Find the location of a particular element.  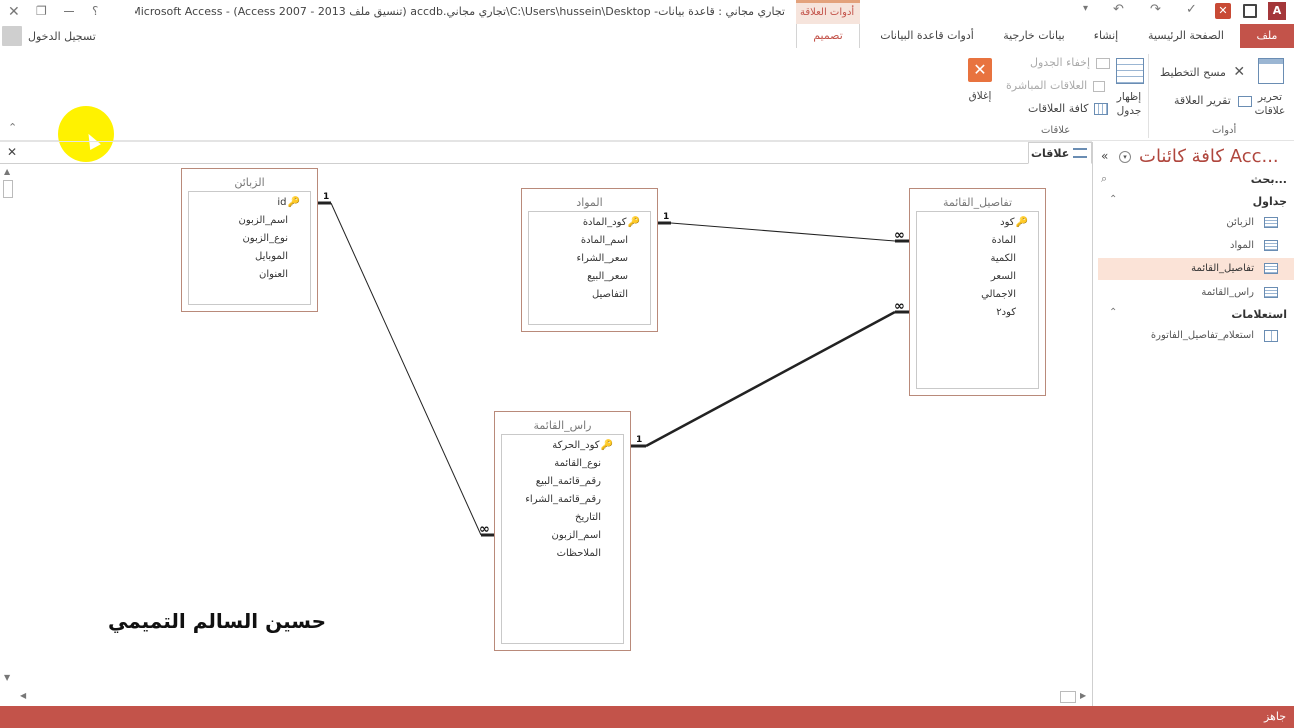

undo-icon: ↶ is located at coordinates (1118, 9).